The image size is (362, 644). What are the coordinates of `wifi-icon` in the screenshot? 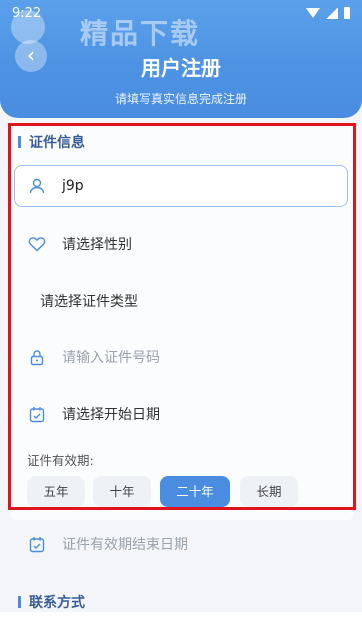 It's located at (313, 13).